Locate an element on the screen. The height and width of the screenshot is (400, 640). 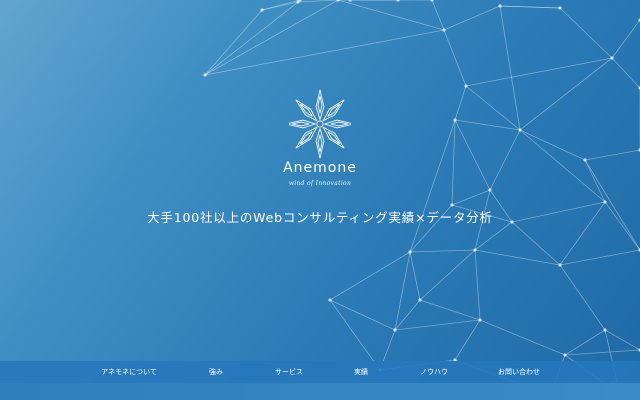
main-navigation: アネモネについて 強み サービス 実績 ノウハウ お問い合わせ is located at coordinates (320, 372).